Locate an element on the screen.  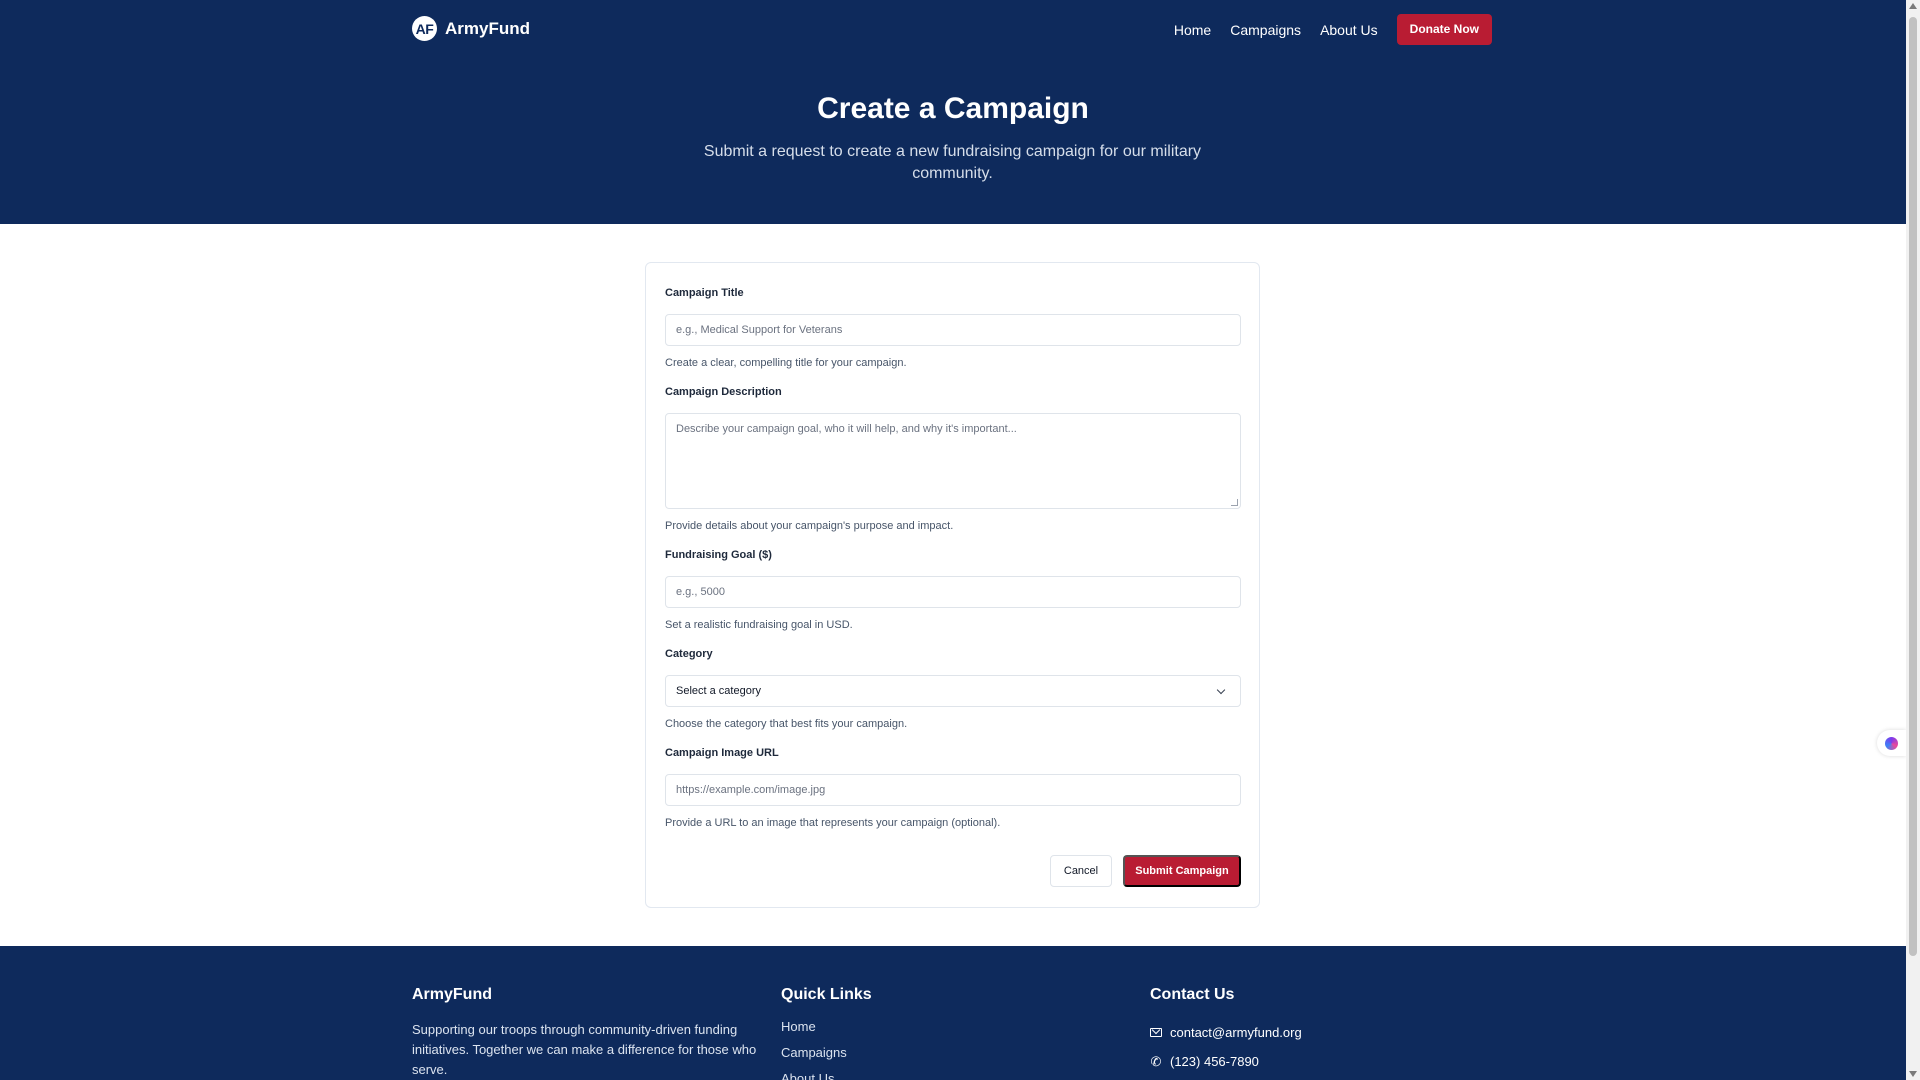
category-label: Category is located at coordinates (689, 654).